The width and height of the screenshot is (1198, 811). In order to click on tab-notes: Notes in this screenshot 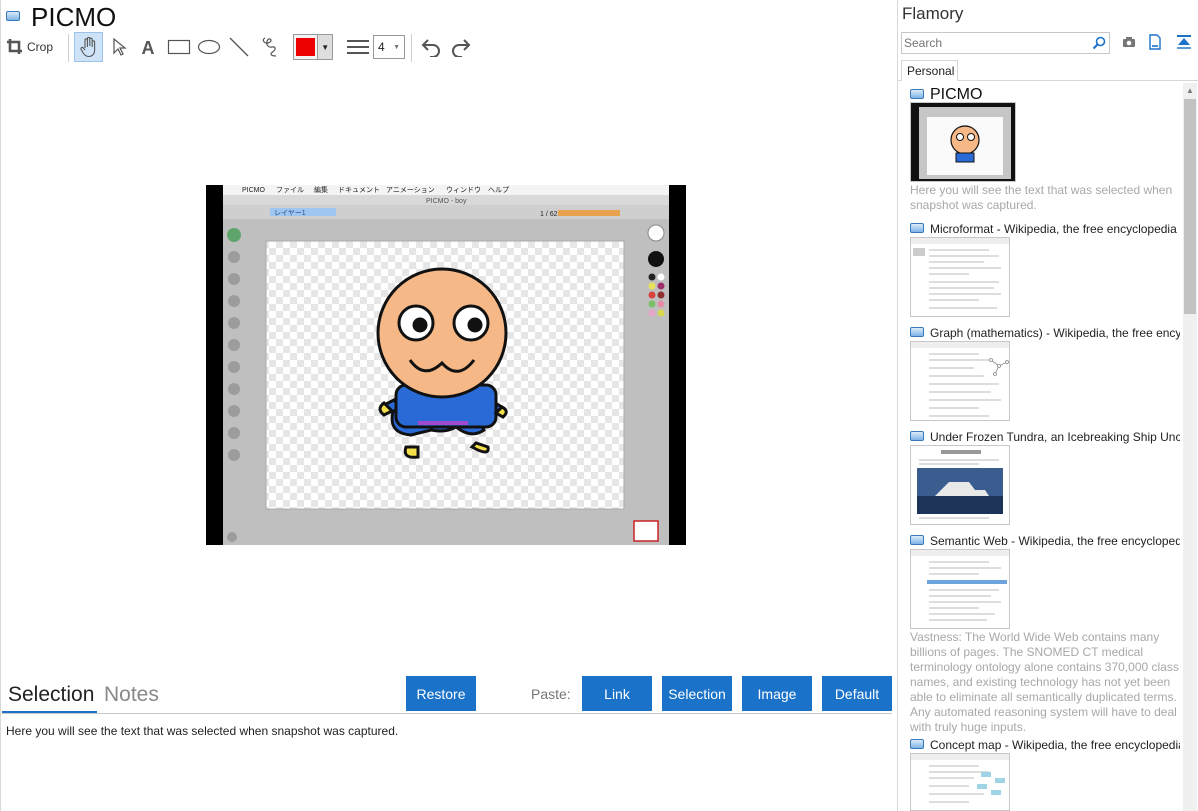, I will do `click(131, 695)`.